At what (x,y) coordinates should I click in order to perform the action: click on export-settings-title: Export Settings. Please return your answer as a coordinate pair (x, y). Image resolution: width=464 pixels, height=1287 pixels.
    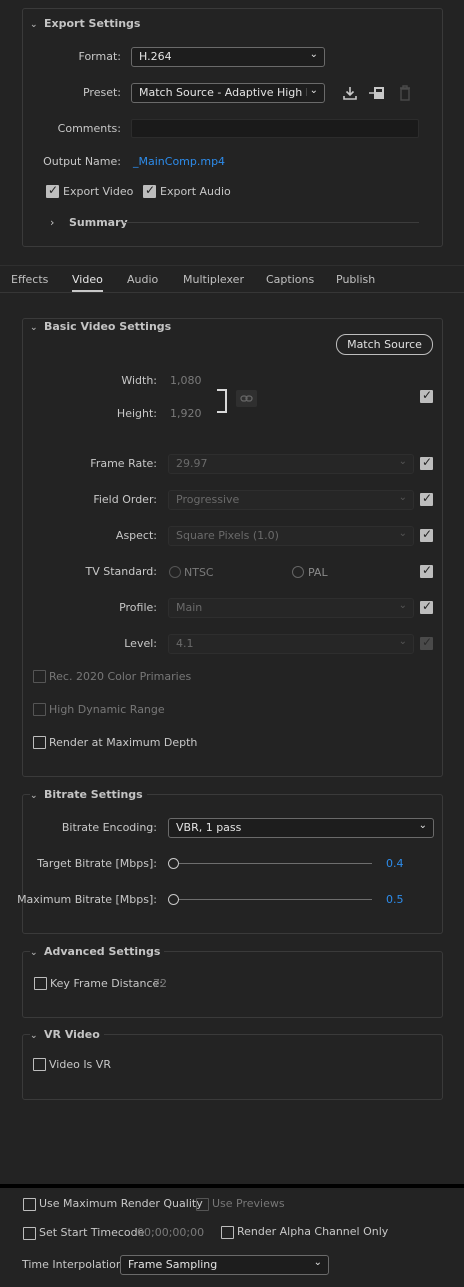
    Looking at the image, I should click on (92, 23).